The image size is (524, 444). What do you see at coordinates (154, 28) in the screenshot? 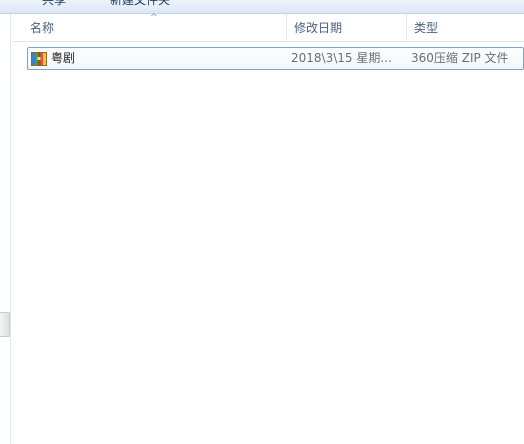
I see `column-header-name: 名称` at bounding box center [154, 28].